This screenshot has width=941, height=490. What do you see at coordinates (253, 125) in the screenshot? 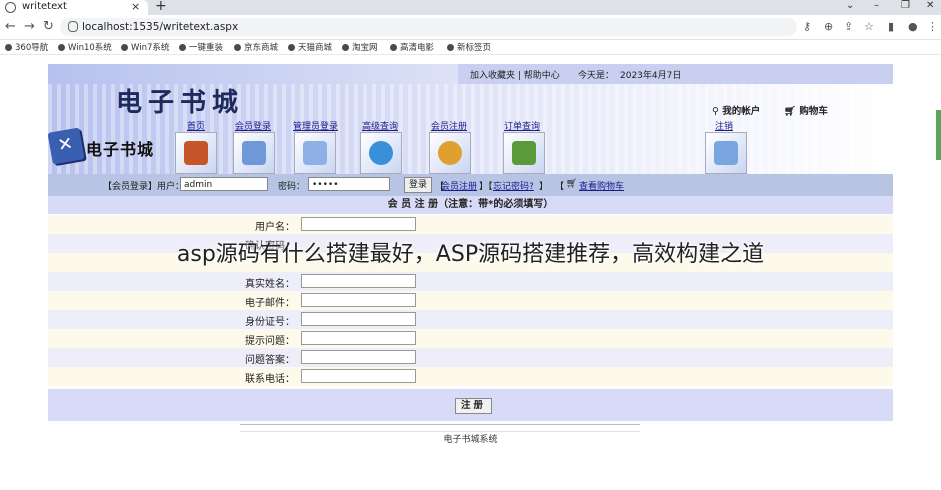
I see `nav-member-login: 会员登录` at bounding box center [253, 125].